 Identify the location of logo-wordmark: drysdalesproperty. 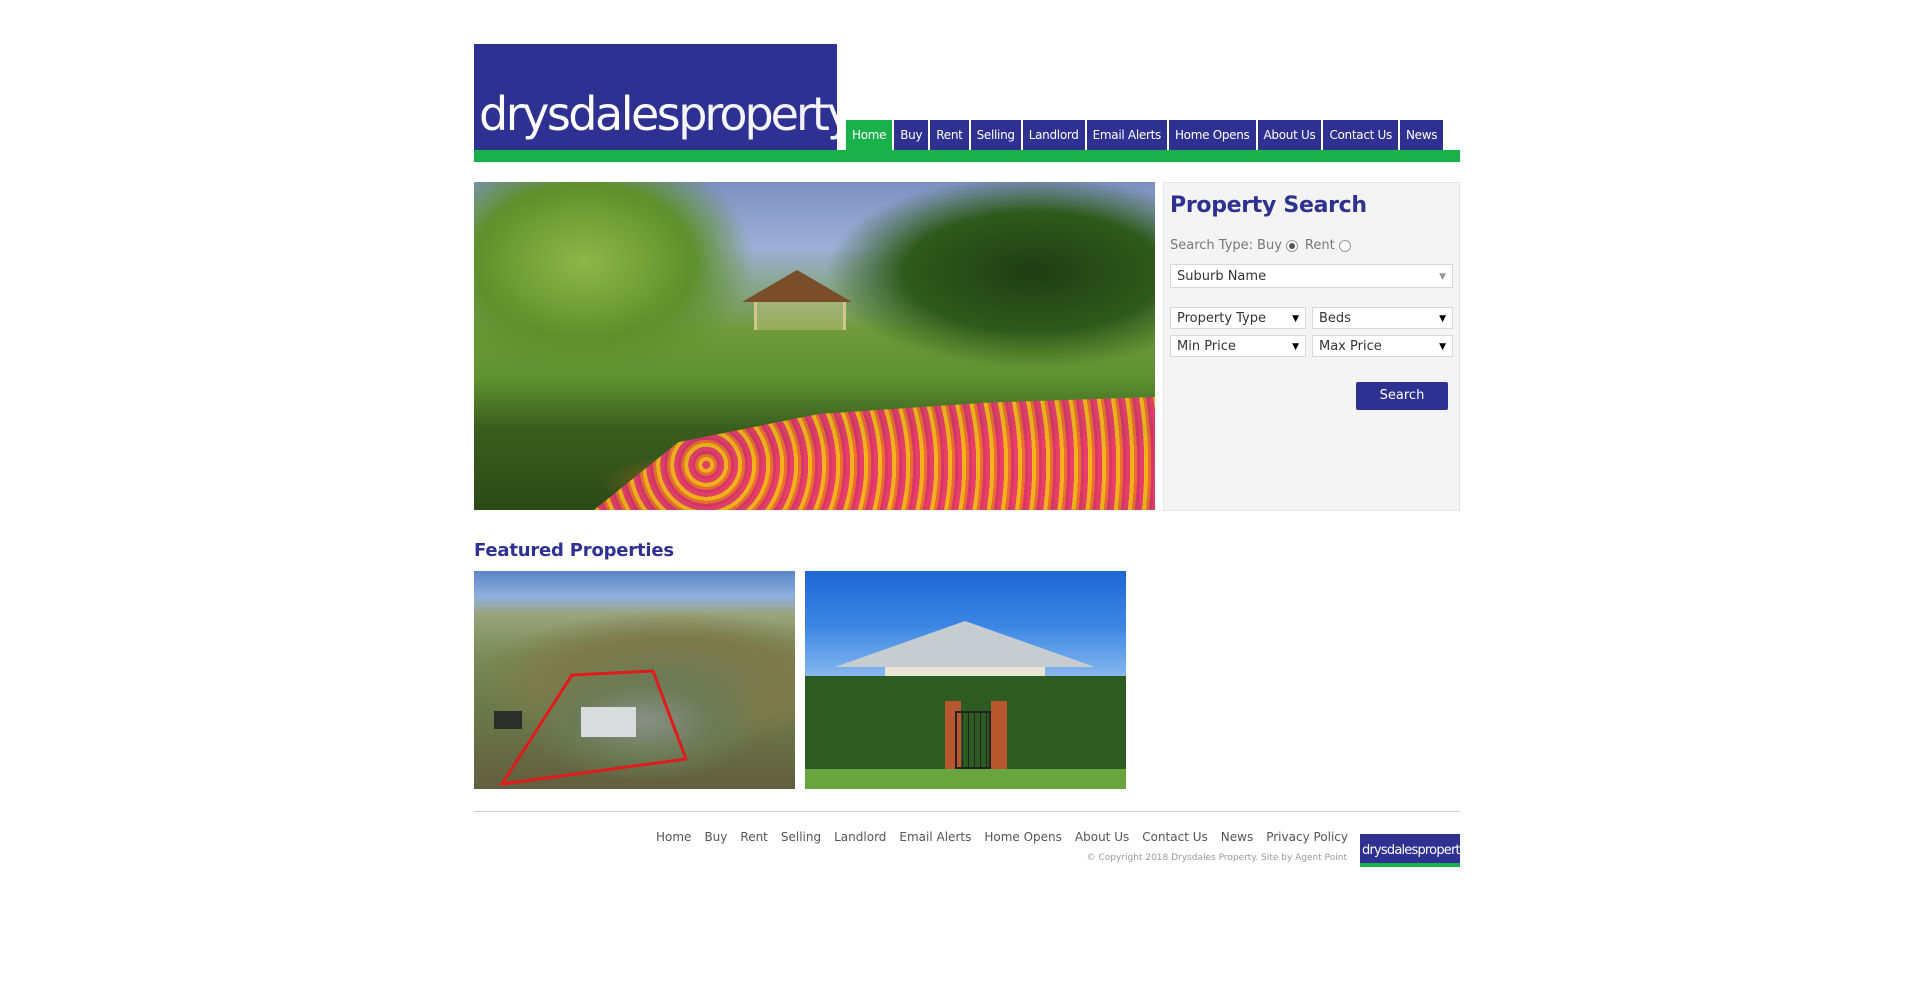
(658, 114).